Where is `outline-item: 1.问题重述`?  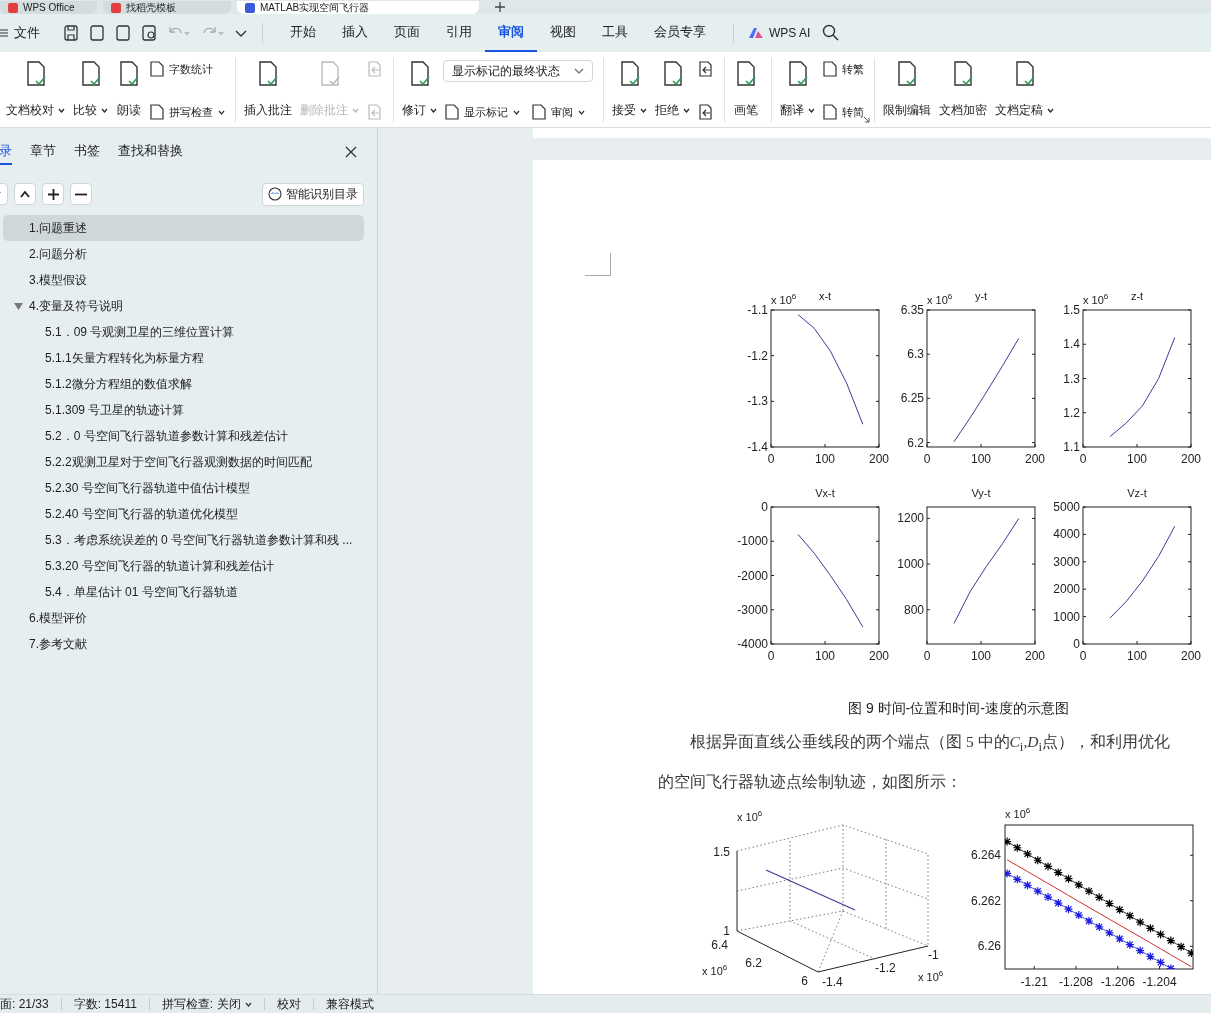
outline-item: 1.问题重述 is located at coordinates (183, 228).